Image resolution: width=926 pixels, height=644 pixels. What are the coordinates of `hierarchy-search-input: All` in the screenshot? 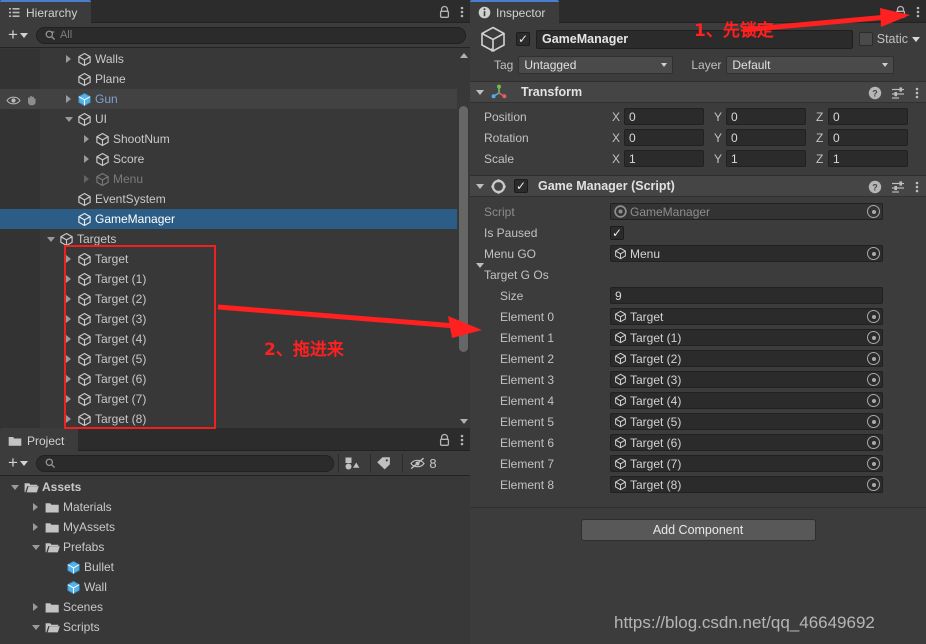 It's located at (250, 35).